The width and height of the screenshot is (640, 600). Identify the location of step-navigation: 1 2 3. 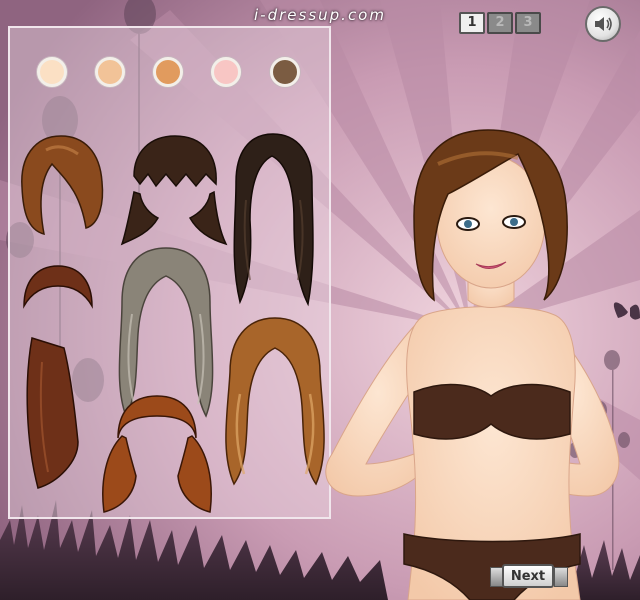
(501, 23).